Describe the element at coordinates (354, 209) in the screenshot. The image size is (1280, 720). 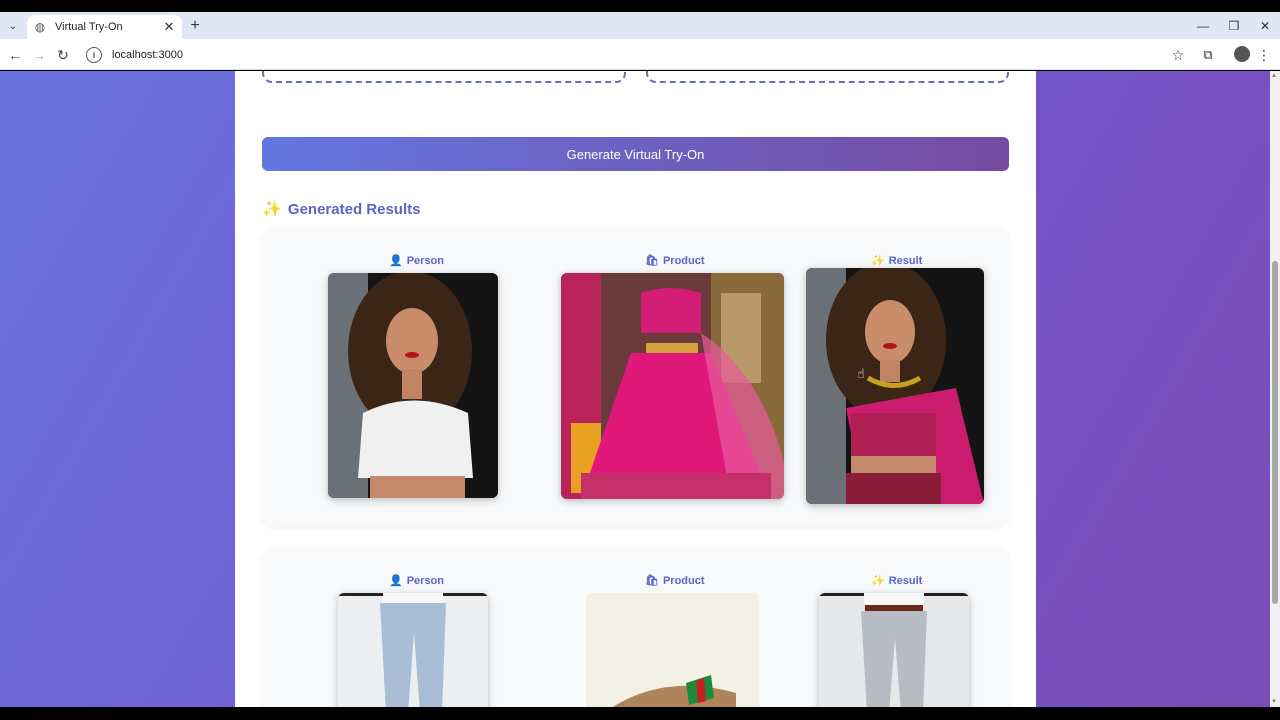
I see `results-title: Generated Results` at that location.